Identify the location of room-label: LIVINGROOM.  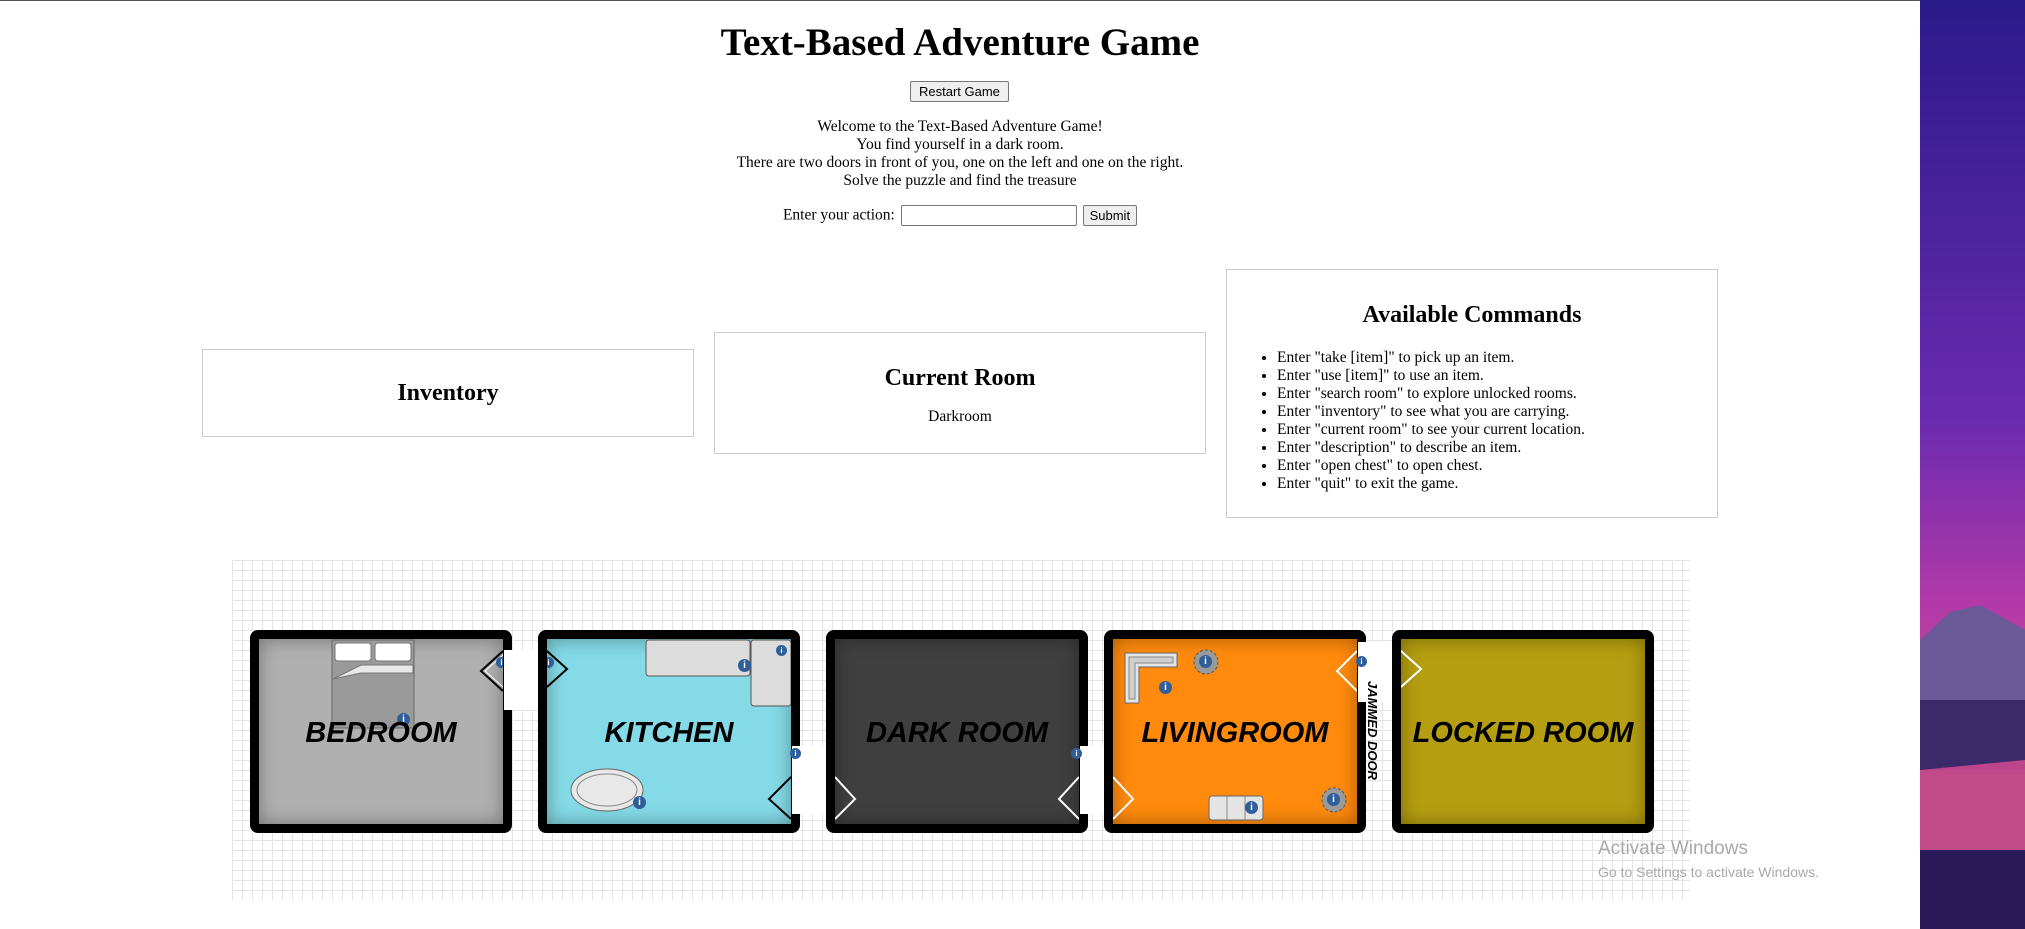
(1235, 733).